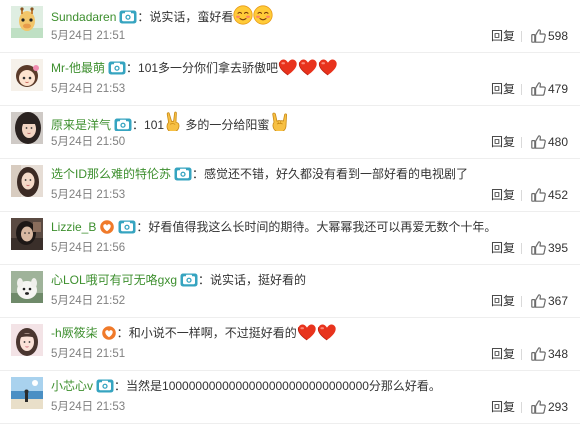 This screenshot has height=425, width=580. Describe the element at coordinates (88, 142) in the screenshot. I see `comment-timestamp: 5月24日 21:50` at that location.